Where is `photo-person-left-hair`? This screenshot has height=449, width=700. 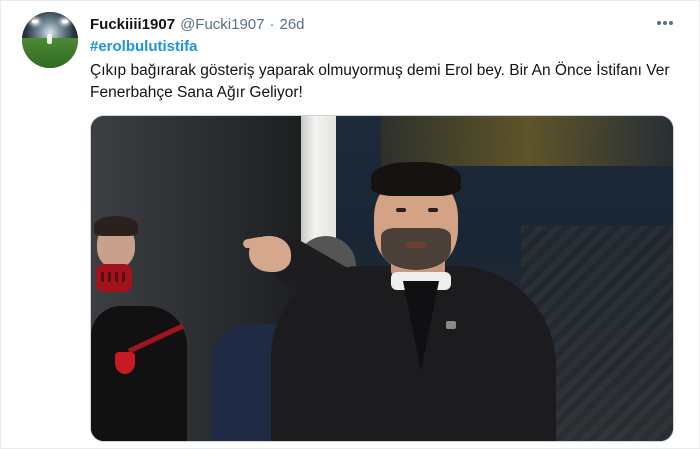 photo-person-left-hair is located at coordinates (116, 226).